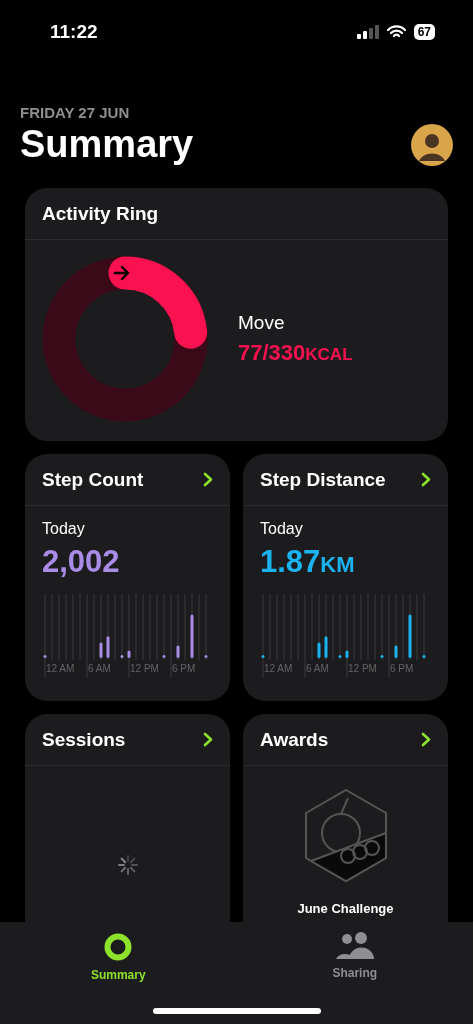  Describe the element at coordinates (345, 908) in the screenshot. I see `award-caption: June Challenge` at that location.